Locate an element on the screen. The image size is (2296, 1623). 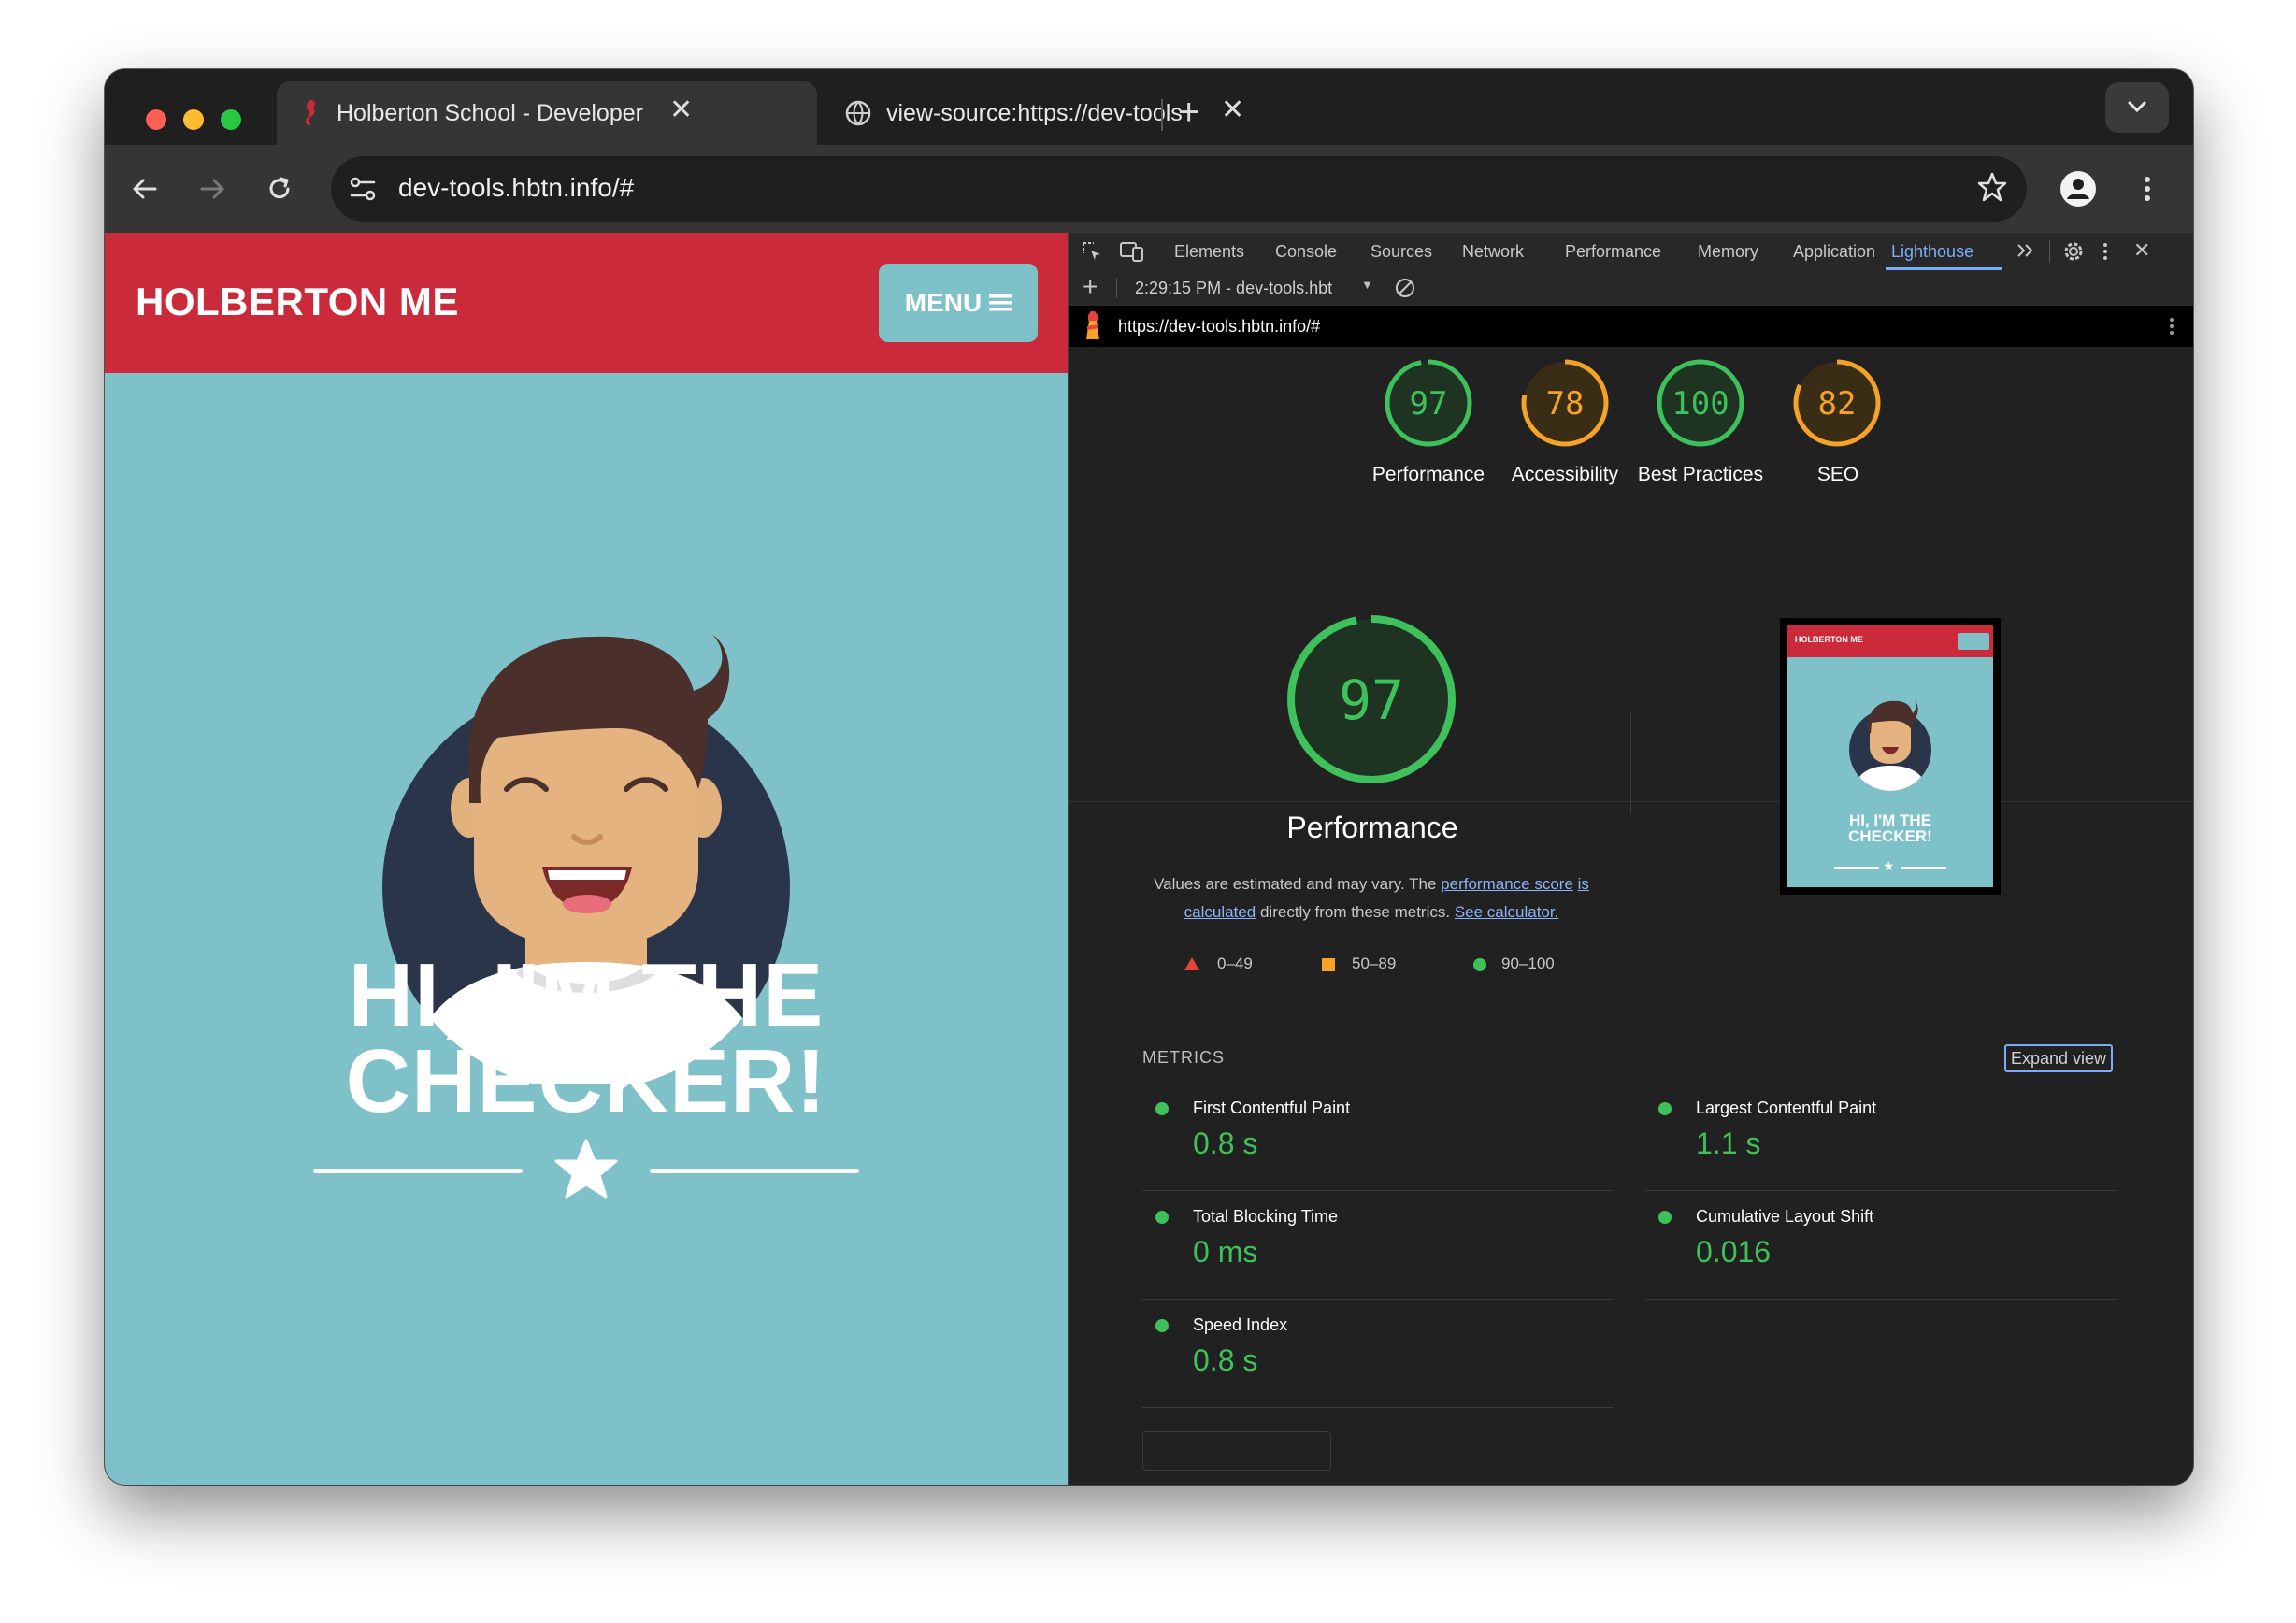
metric-name-fcp: First Contentful Paint is located at coordinates (1272, 1108).